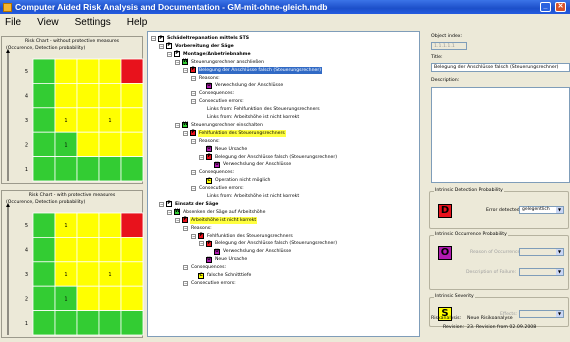 The image size is (570, 342). What do you see at coordinates (209, 54) in the screenshot?
I see `tree-node: − P Montage/Anbetriebnahme` at bounding box center [209, 54].